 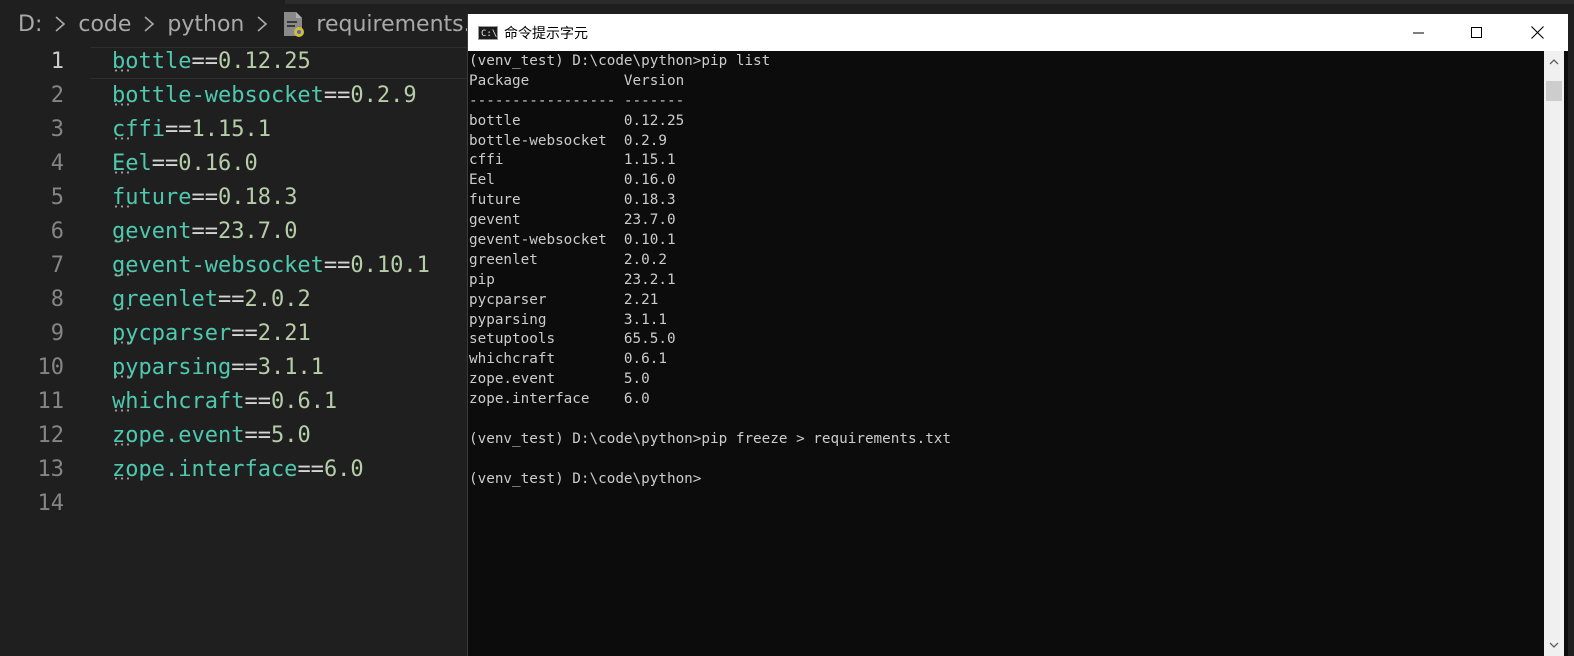 I want to click on code-line: 4 Eel==0.16.0, so click(x=235, y=164).